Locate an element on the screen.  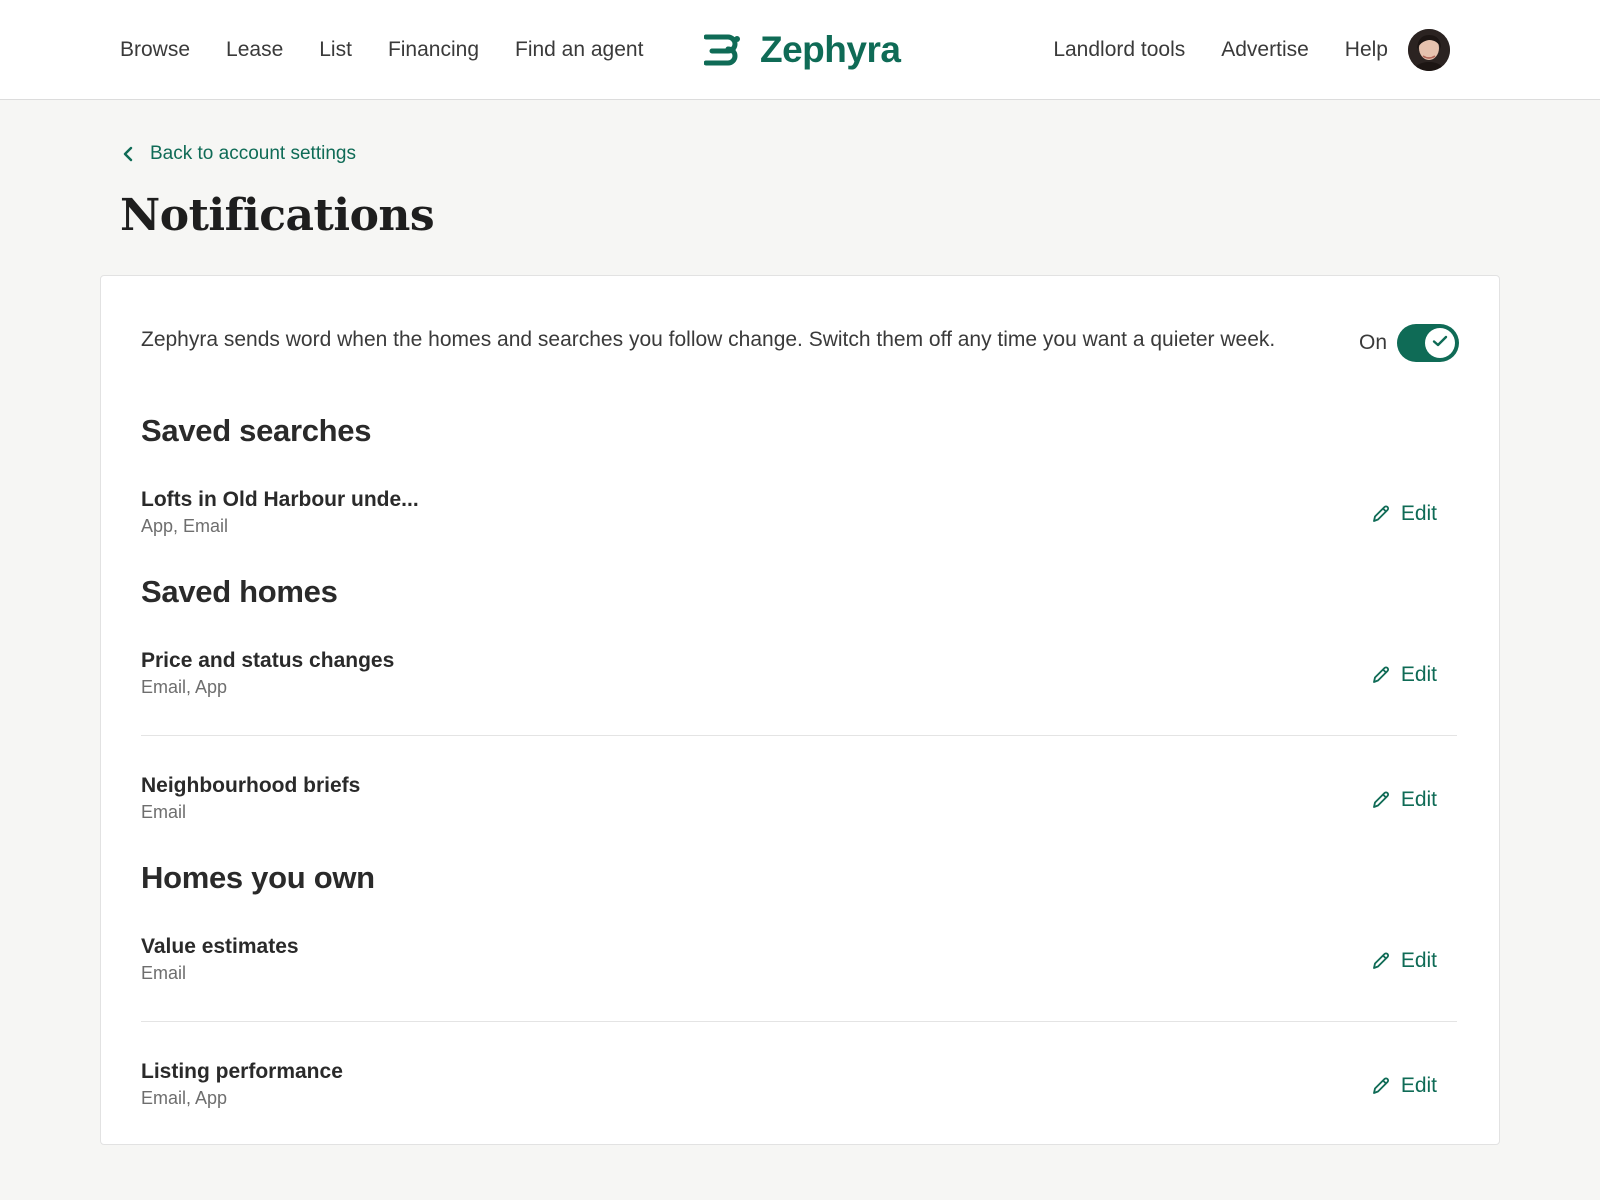
nav-link-landlord-tools: Landlord tools is located at coordinates (1119, 50).